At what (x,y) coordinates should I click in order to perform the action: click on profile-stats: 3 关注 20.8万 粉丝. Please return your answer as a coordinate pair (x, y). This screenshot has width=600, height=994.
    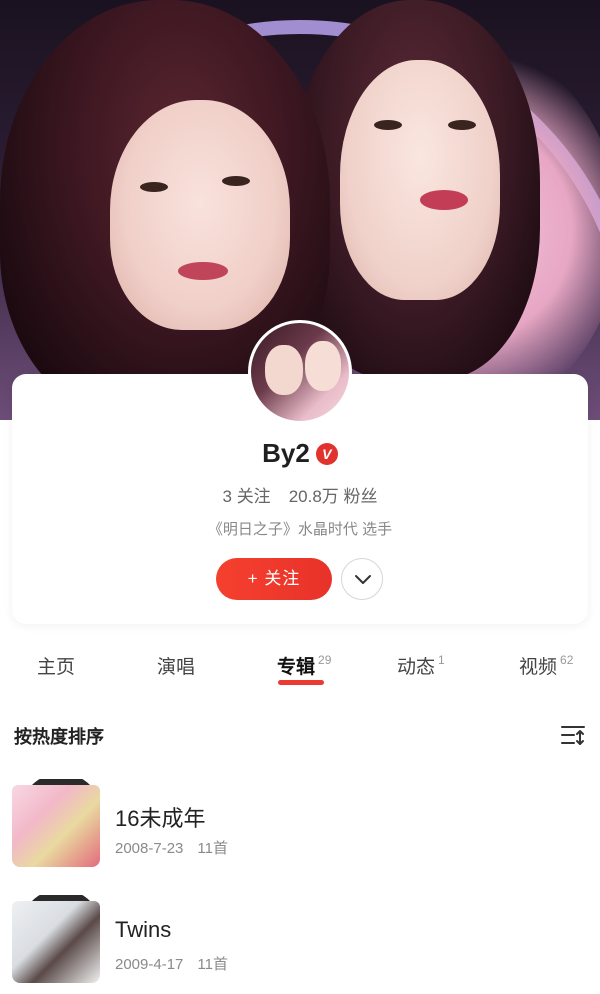
    Looking at the image, I should click on (300, 494).